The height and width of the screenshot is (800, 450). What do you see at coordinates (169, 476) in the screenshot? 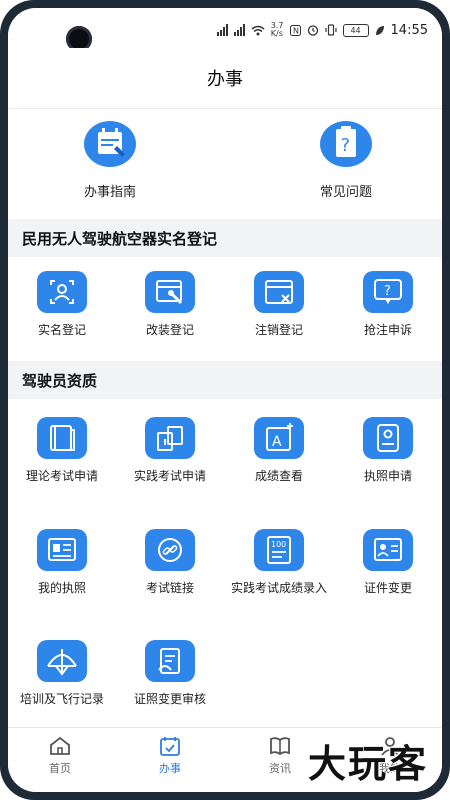
I see `grid-item-label: 实践考试申请` at bounding box center [169, 476].